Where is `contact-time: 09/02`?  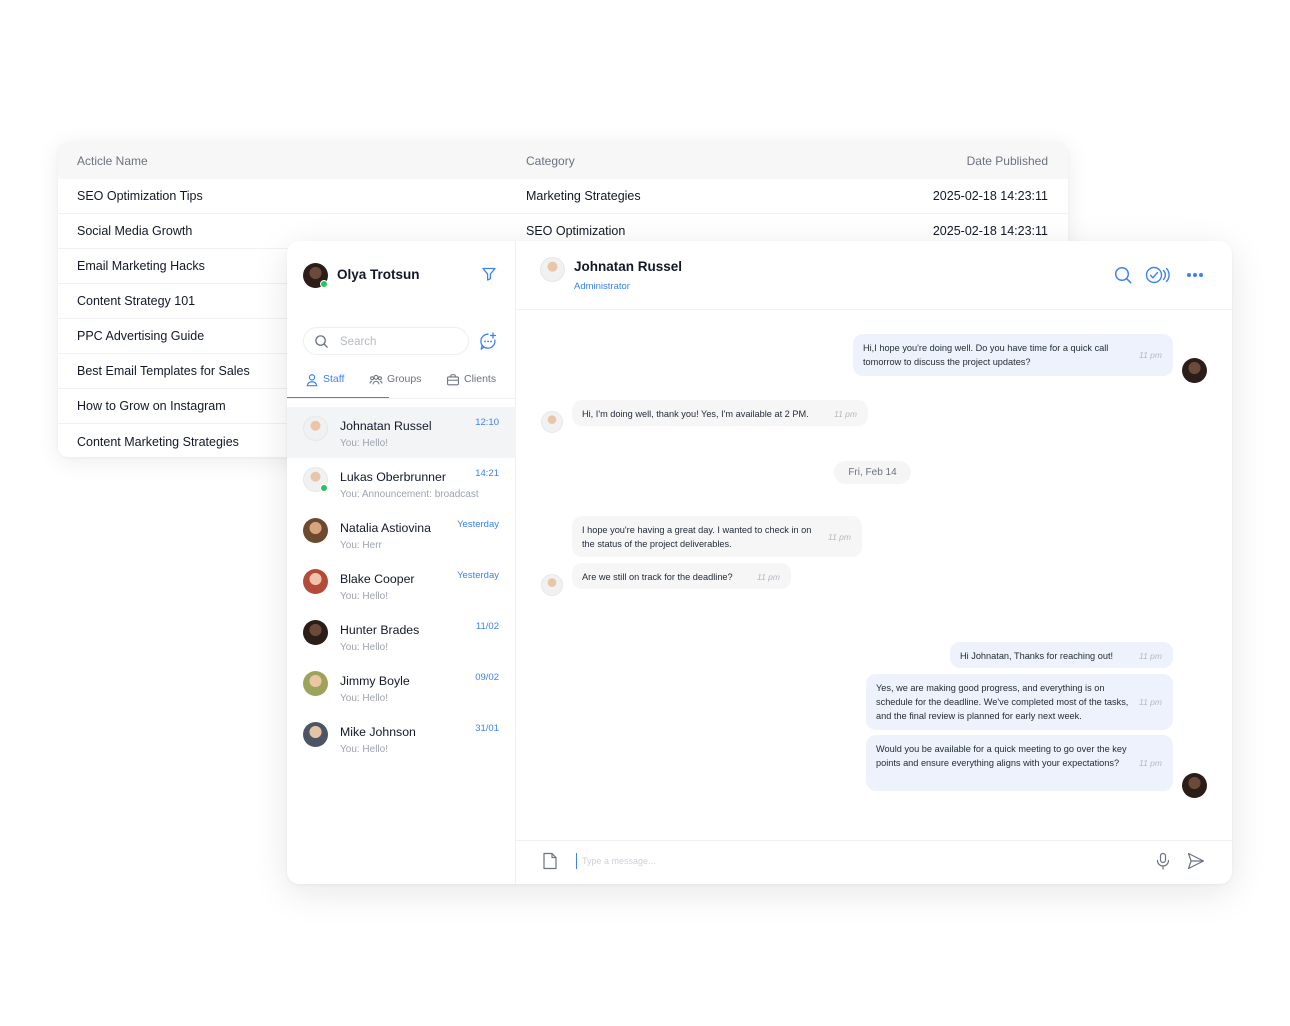 contact-time: 09/02 is located at coordinates (487, 677).